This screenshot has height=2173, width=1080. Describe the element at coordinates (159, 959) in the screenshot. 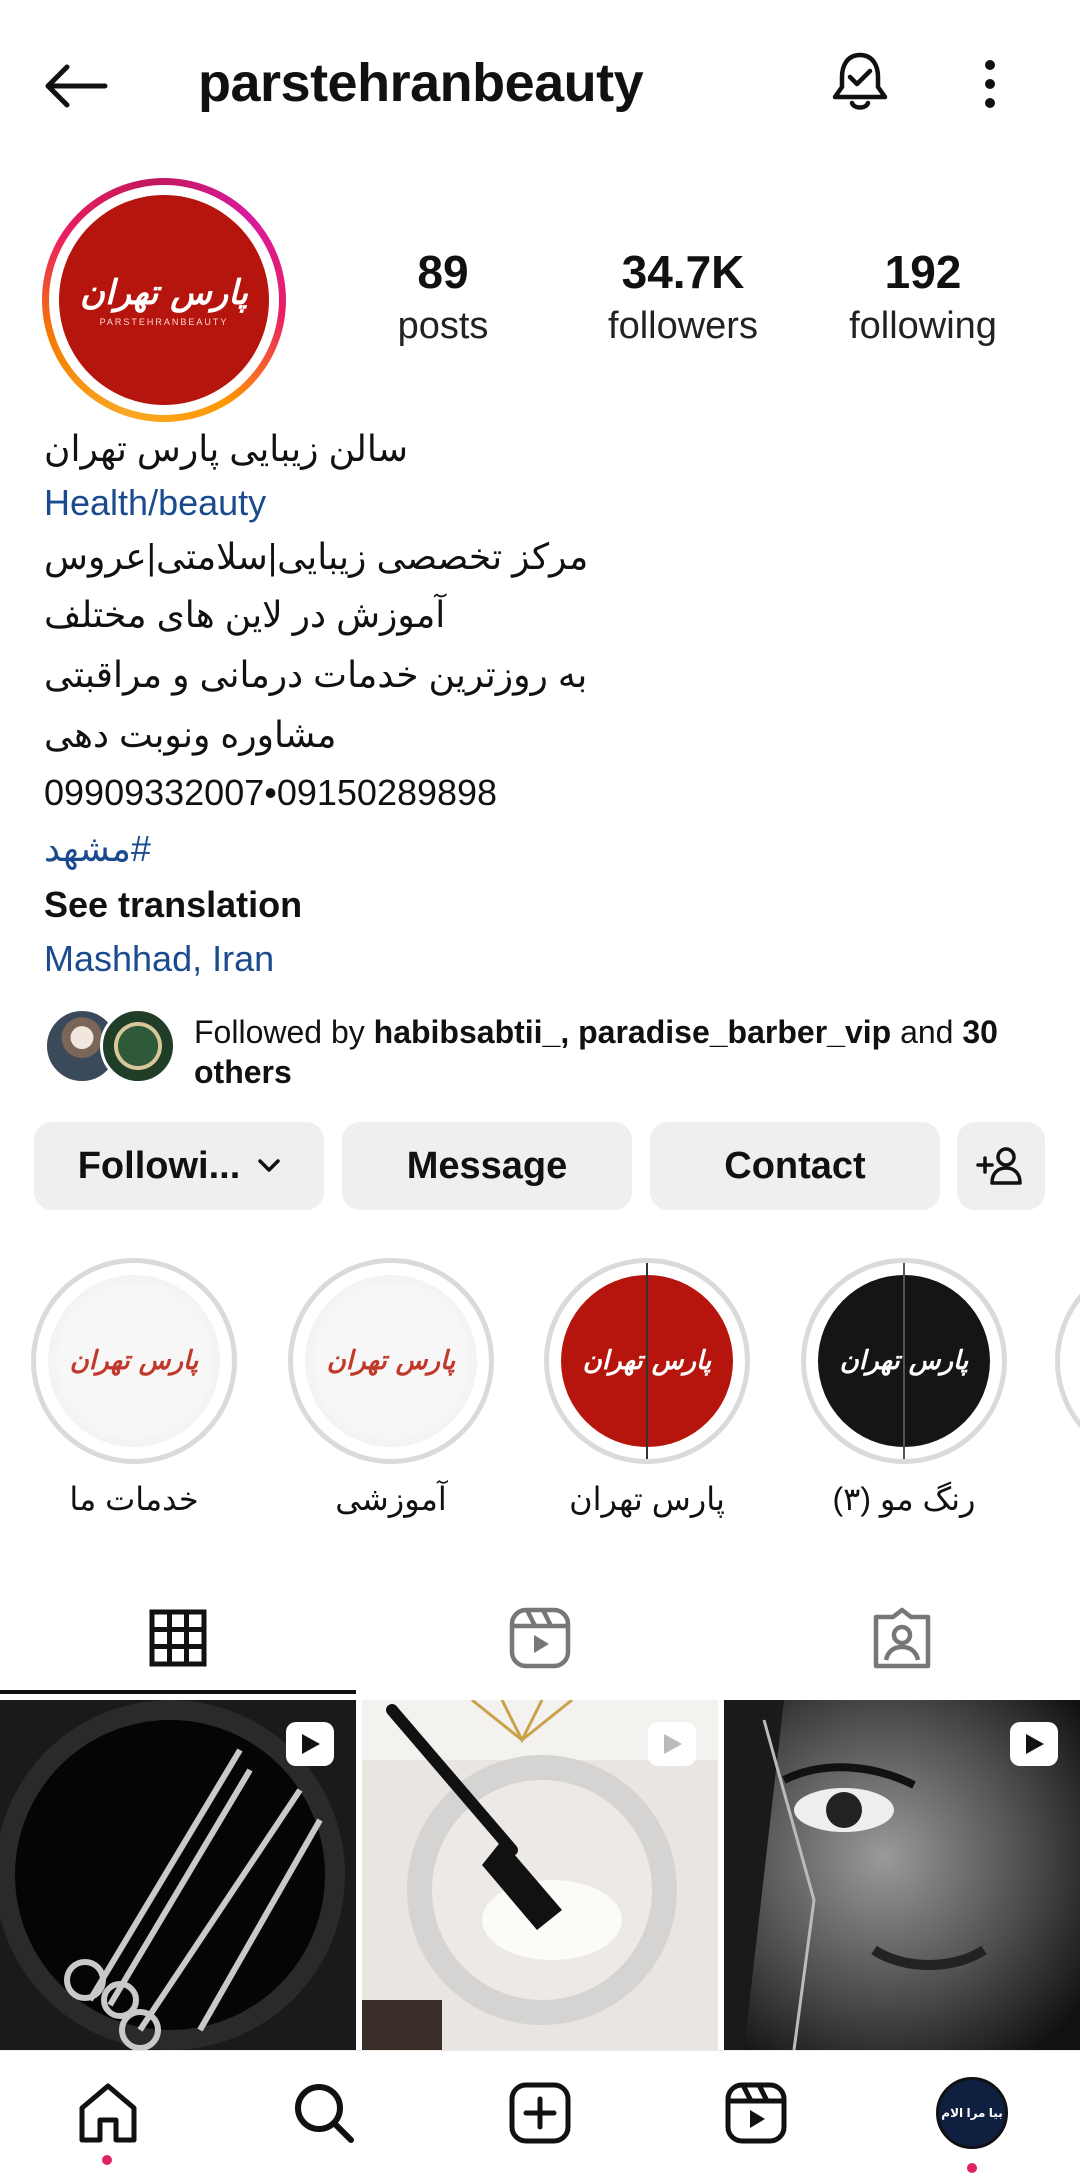

I see `location-link: Mashhad, Iran` at that location.